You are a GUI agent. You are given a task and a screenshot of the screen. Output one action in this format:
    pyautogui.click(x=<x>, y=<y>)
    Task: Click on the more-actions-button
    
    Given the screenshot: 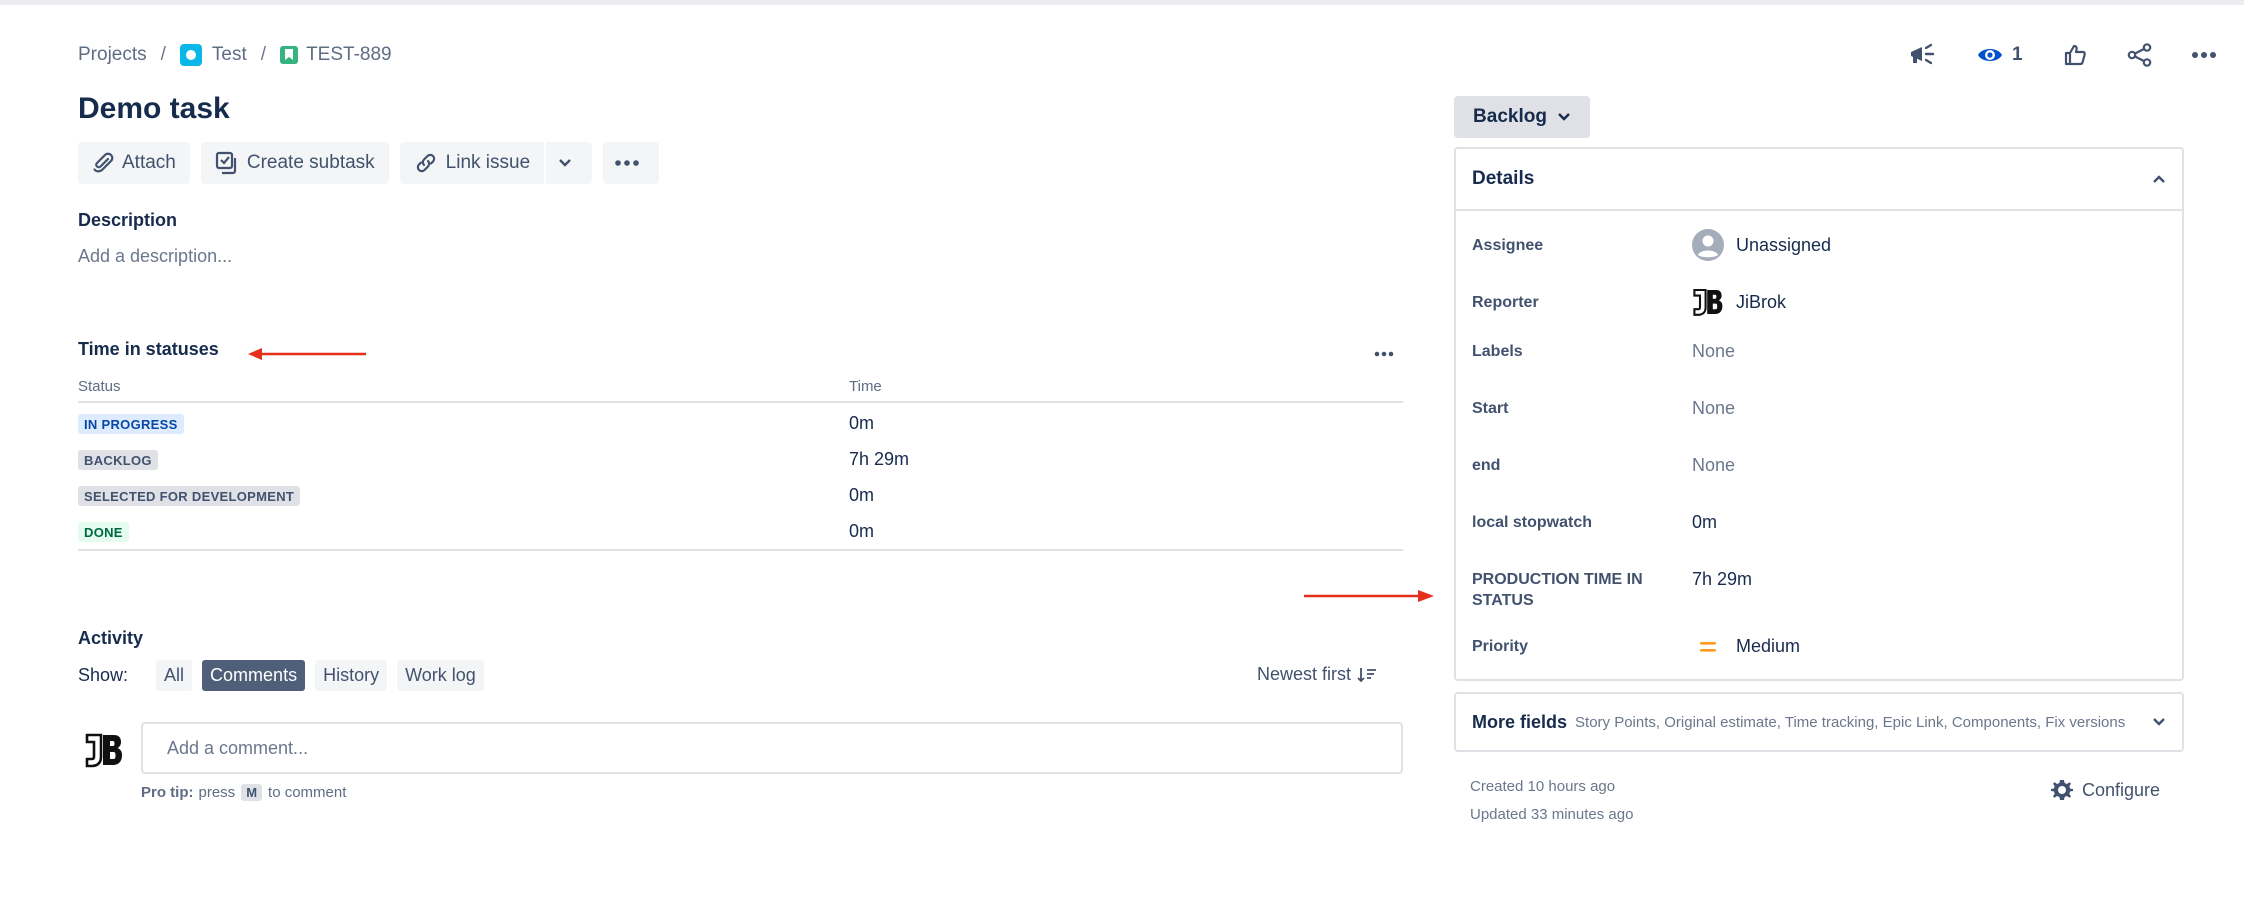 What is the action you would take?
    pyautogui.click(x=2204, y=55)
    